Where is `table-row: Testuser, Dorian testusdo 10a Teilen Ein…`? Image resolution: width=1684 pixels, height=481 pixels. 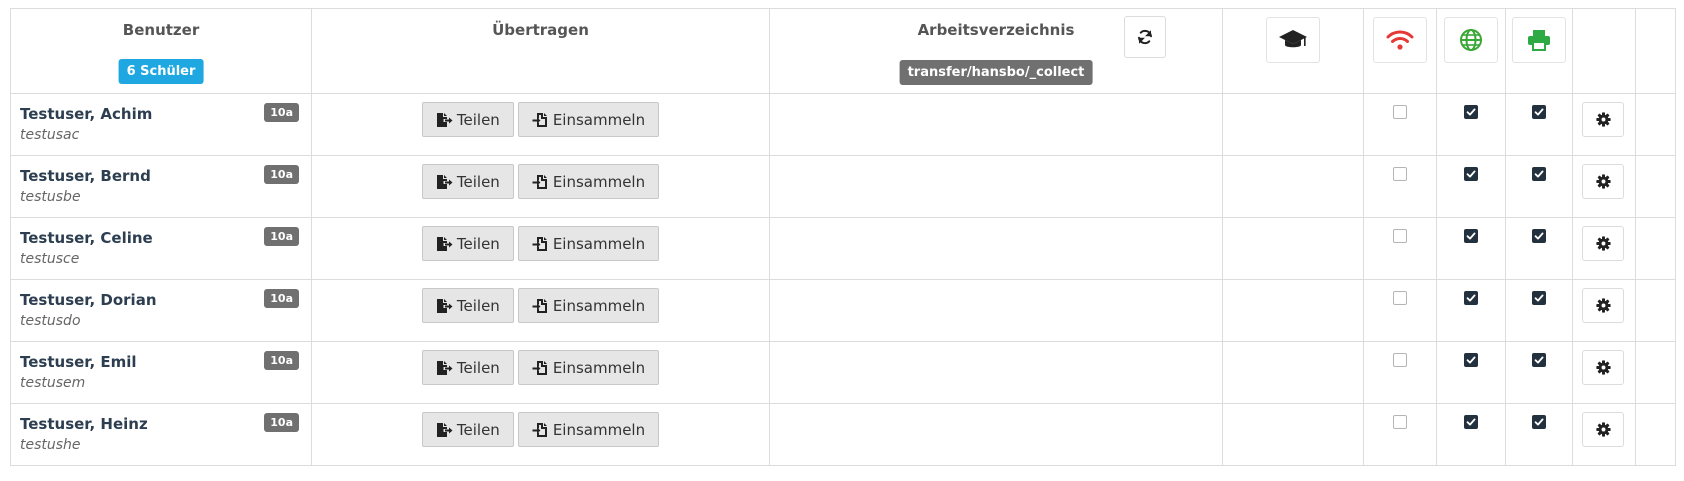 table-row: Testuser, Dorian testusdo 10a Teilen Ein… is located at coordinates (843, 310).